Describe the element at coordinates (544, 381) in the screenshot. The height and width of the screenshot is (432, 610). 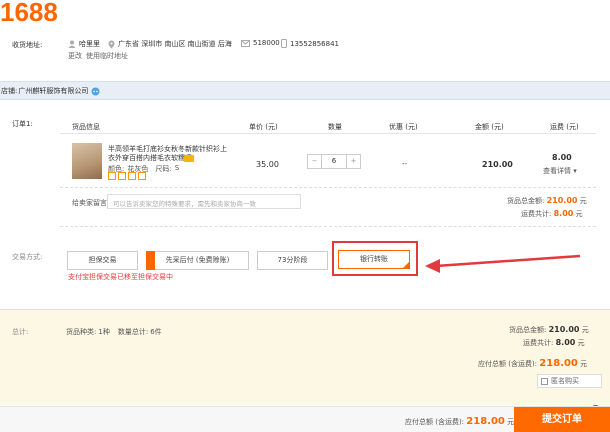
I see `checkbox-icon` at that location.